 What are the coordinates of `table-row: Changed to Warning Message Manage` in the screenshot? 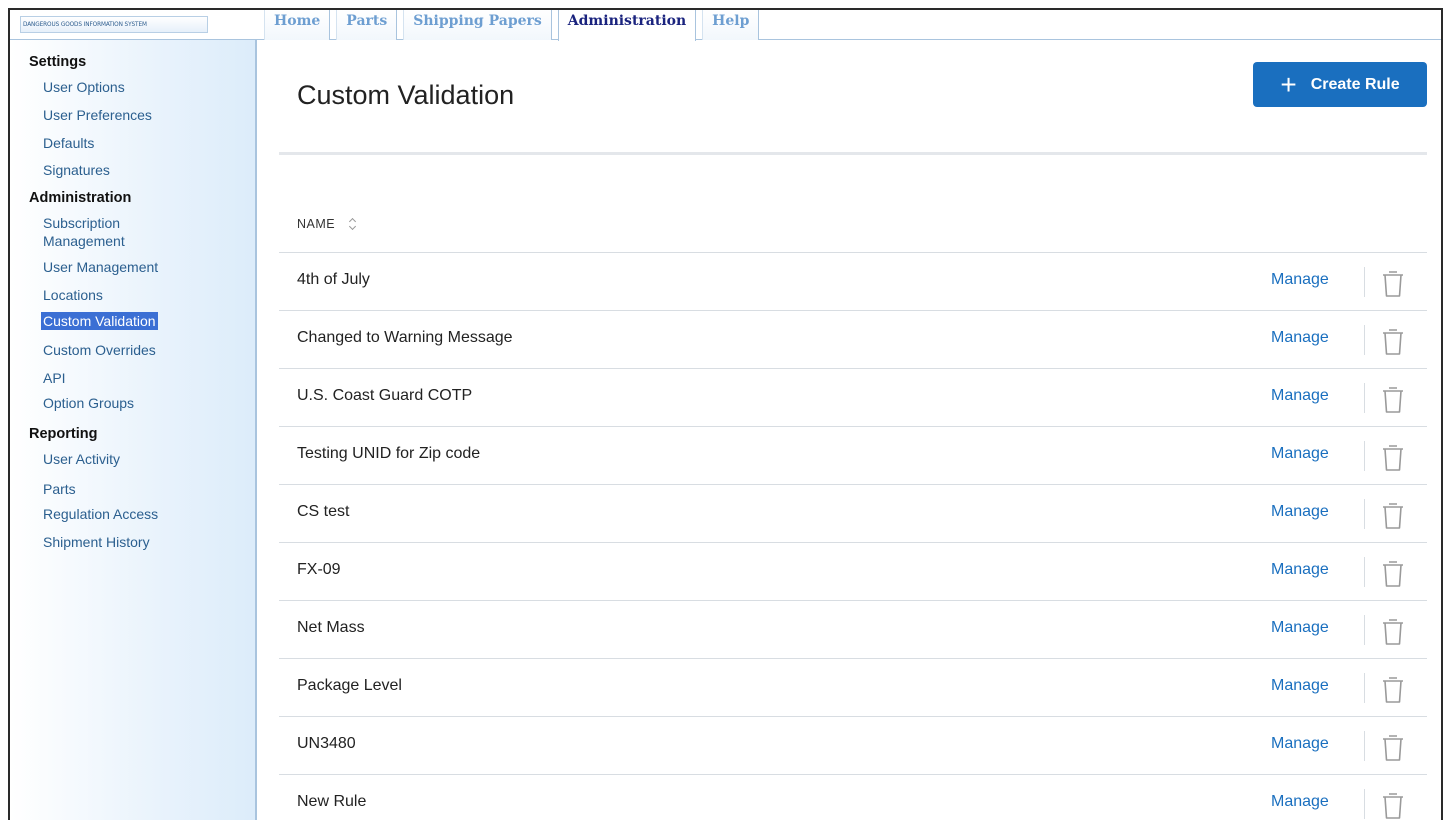 It's located at (853, 340).